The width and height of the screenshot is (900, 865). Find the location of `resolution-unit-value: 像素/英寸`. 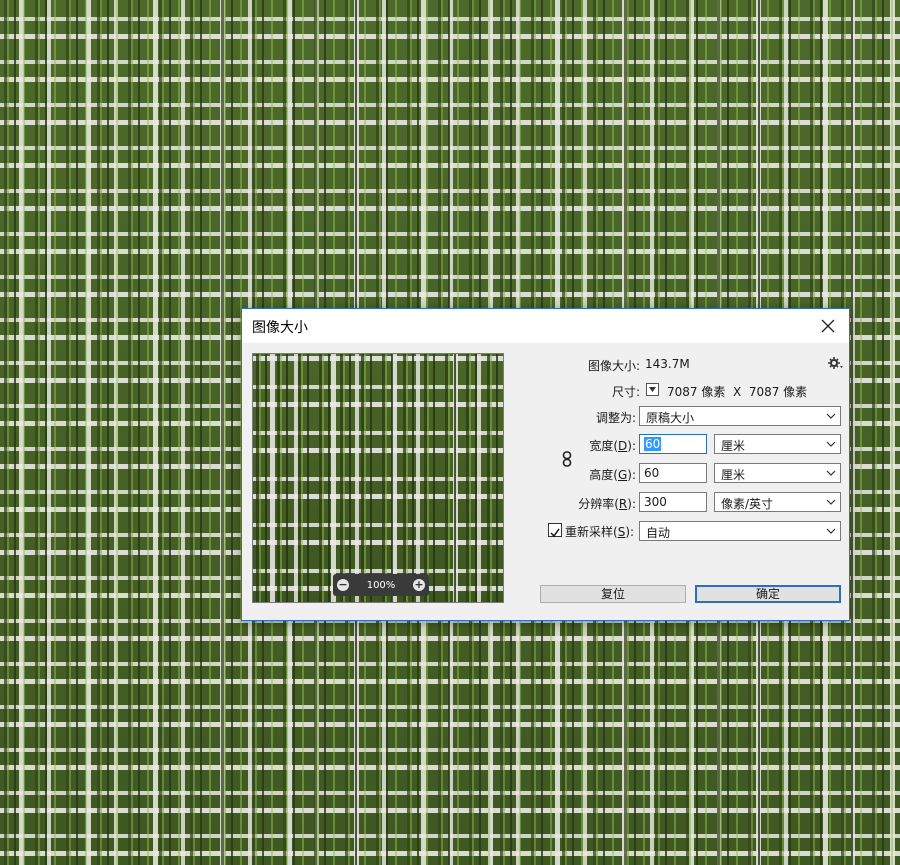

resolution-unit-value: 像素/英寸 is located at coordinates (747, 504).